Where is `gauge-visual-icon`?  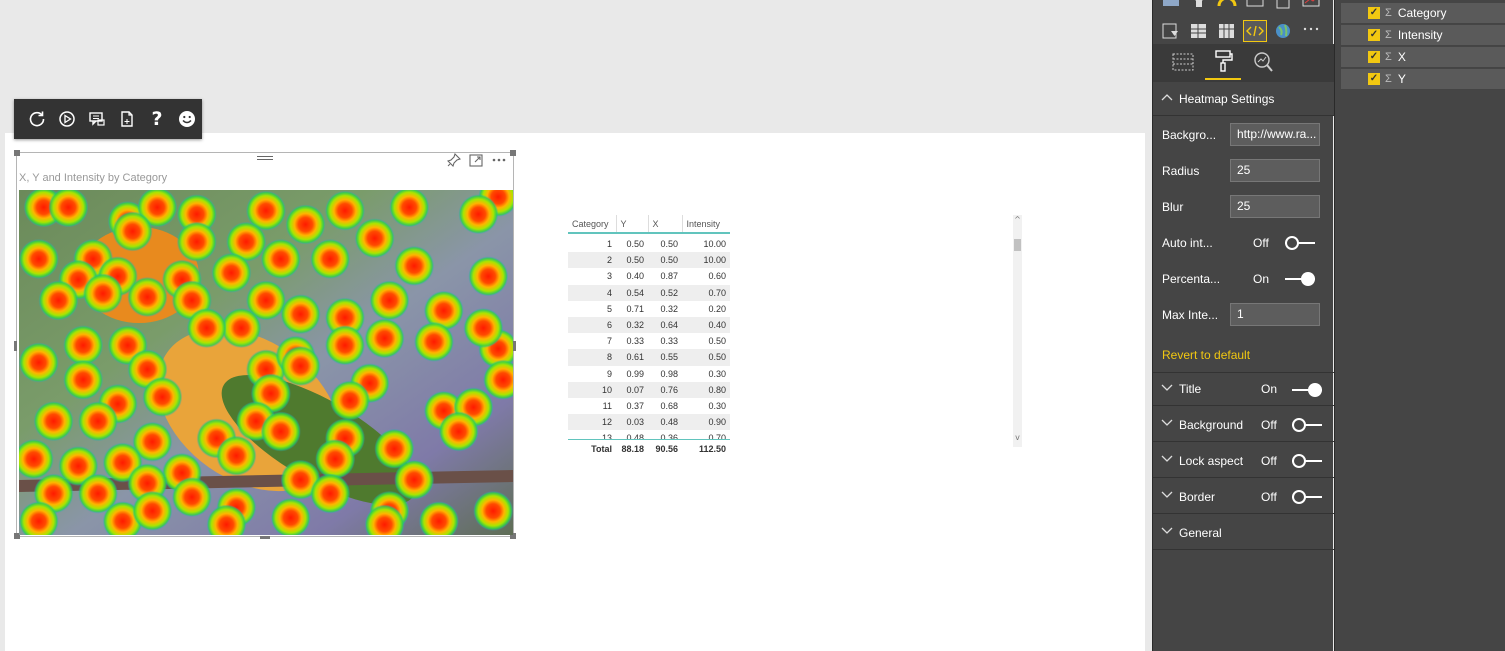
gauge-visual-icon is located at coordinates (1227, 5).